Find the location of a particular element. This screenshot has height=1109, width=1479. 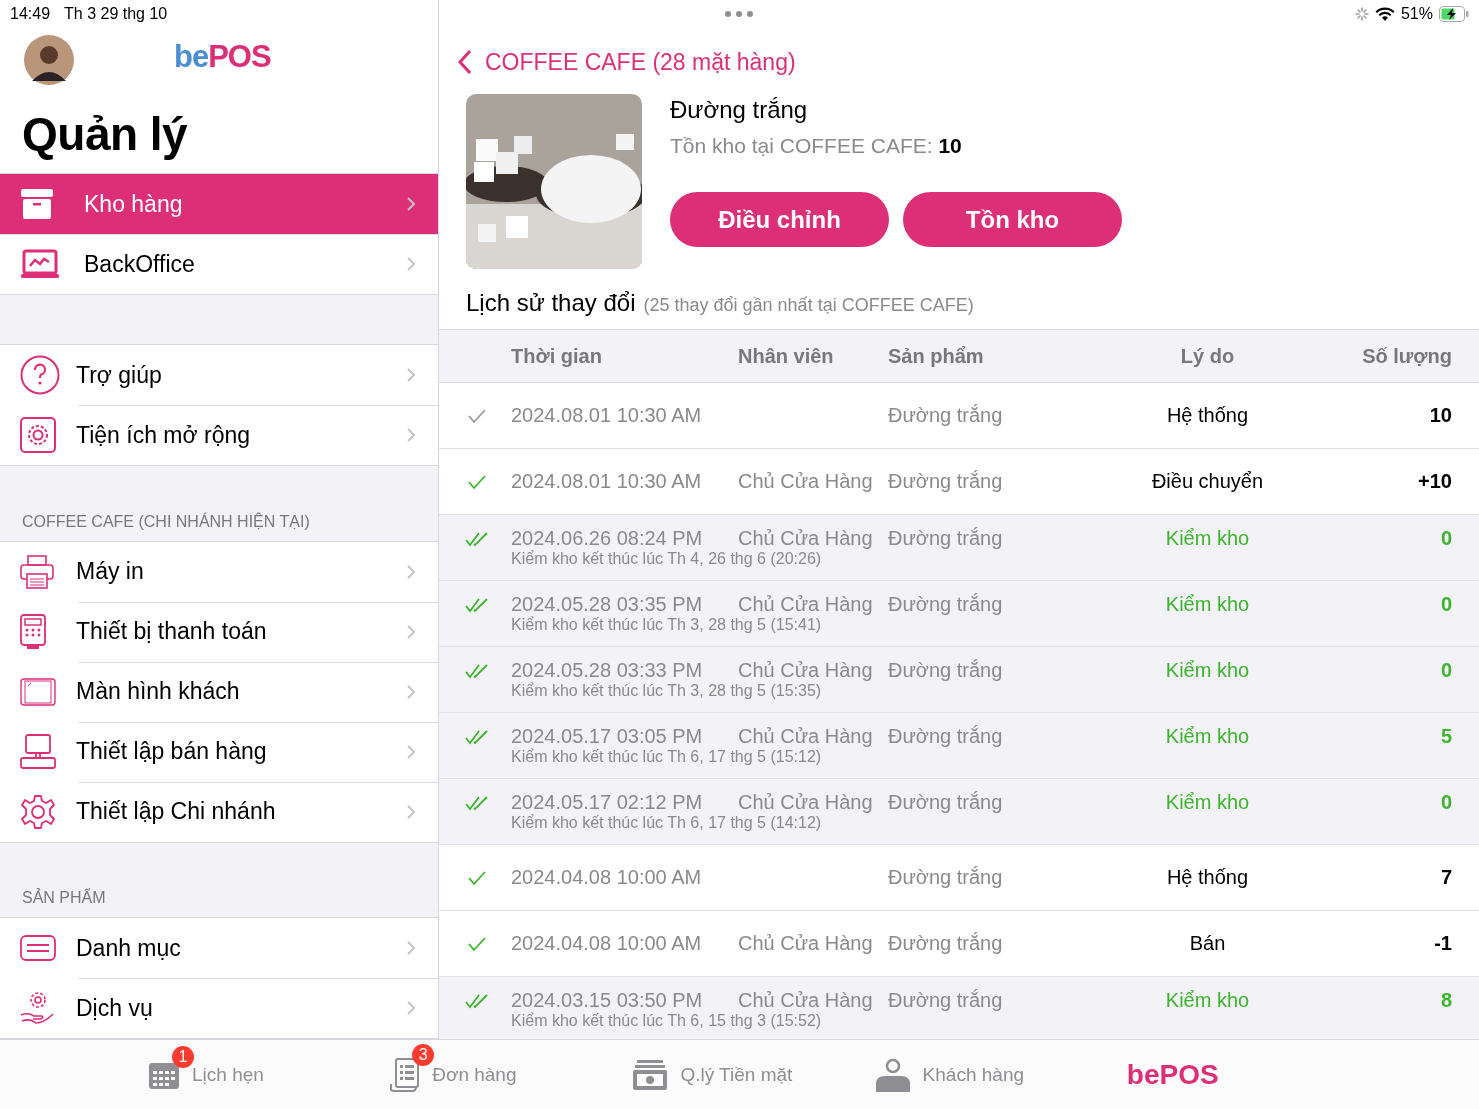

tab-item: 3 Đơn hàng is located at coordinates (511, 1074).